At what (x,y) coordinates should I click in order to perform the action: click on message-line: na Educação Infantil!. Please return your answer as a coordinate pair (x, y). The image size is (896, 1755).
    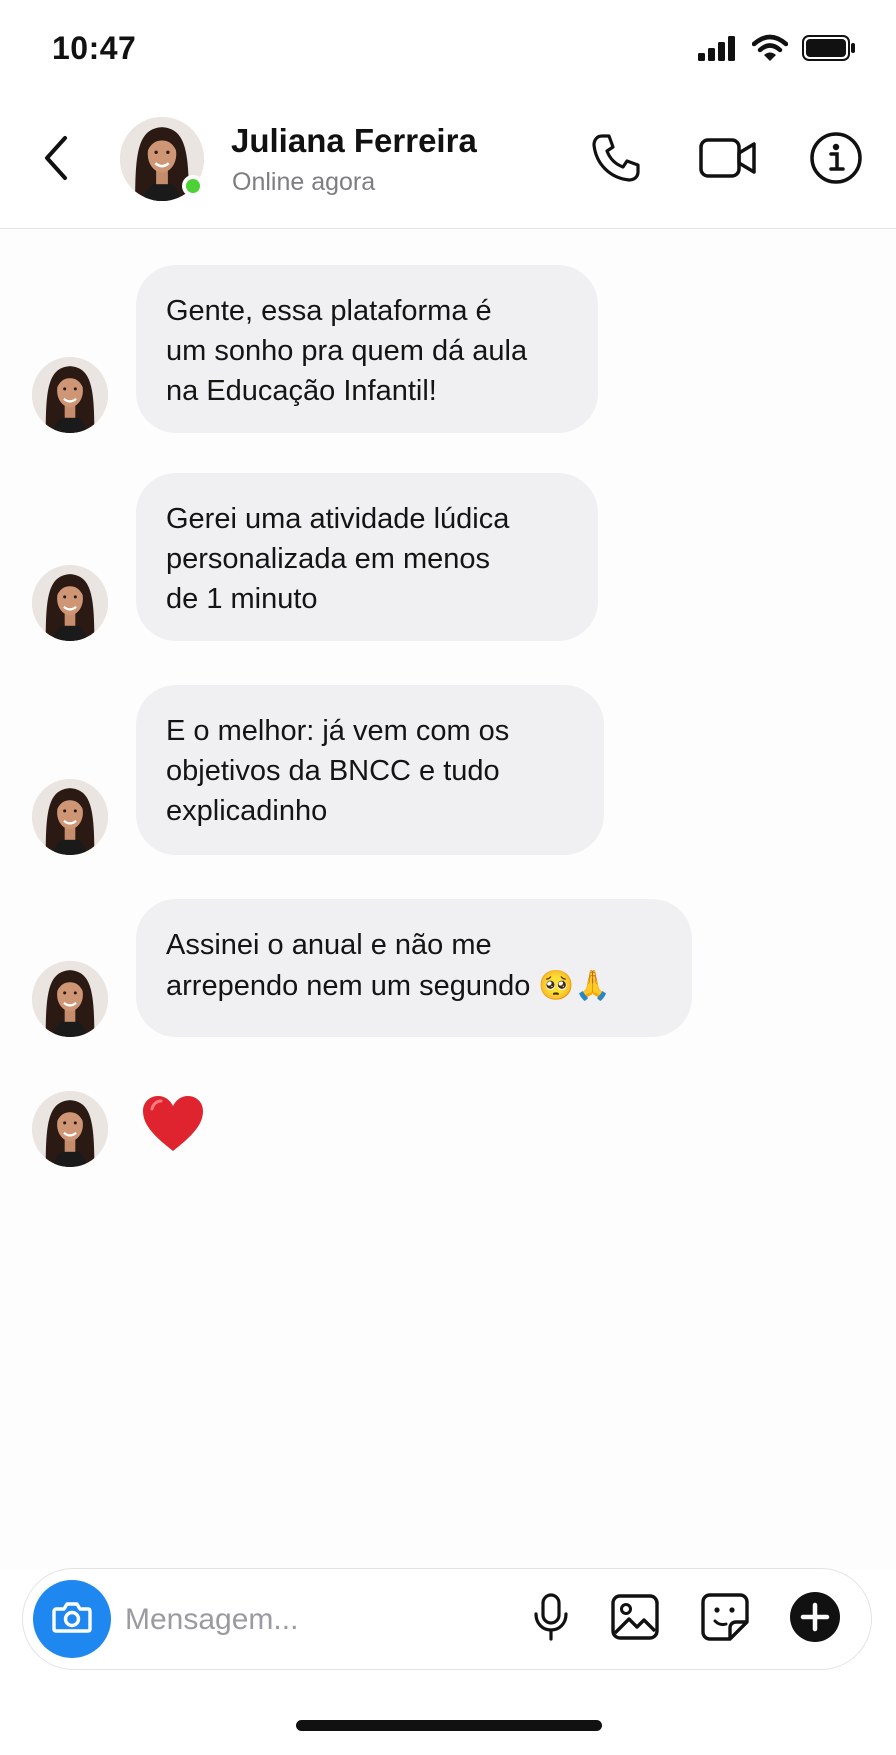
    Looking at the image, I should click on (301, 391).